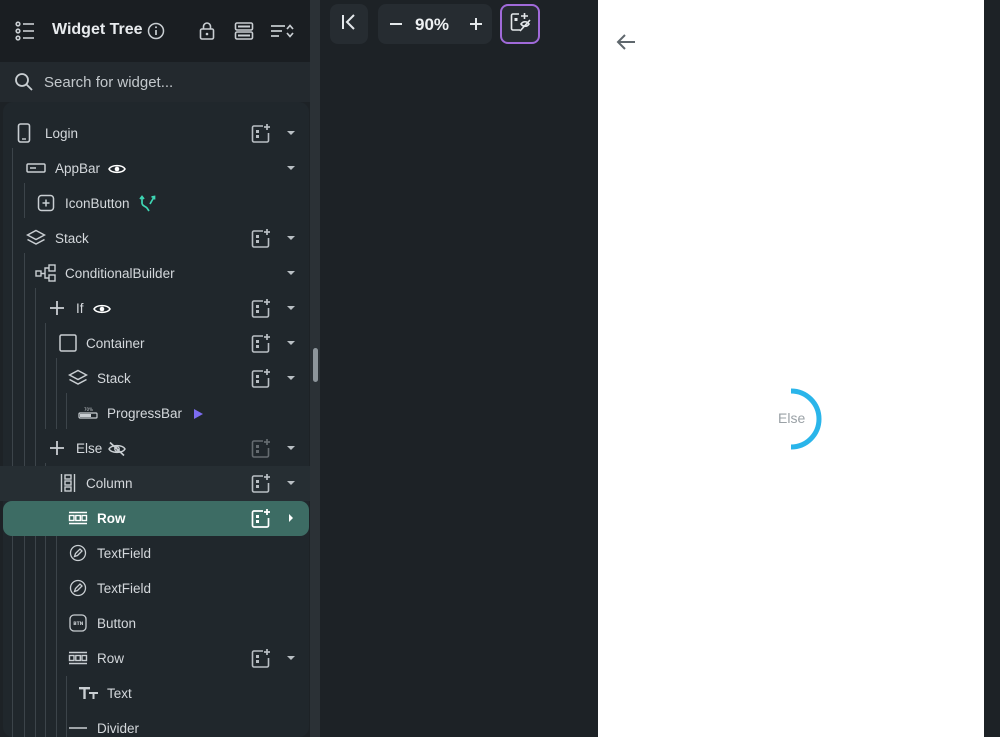  What do you see at coordinates (282, 31) in the screenshot?
I see `sort-options-icon` at bounding box center [282, 31].